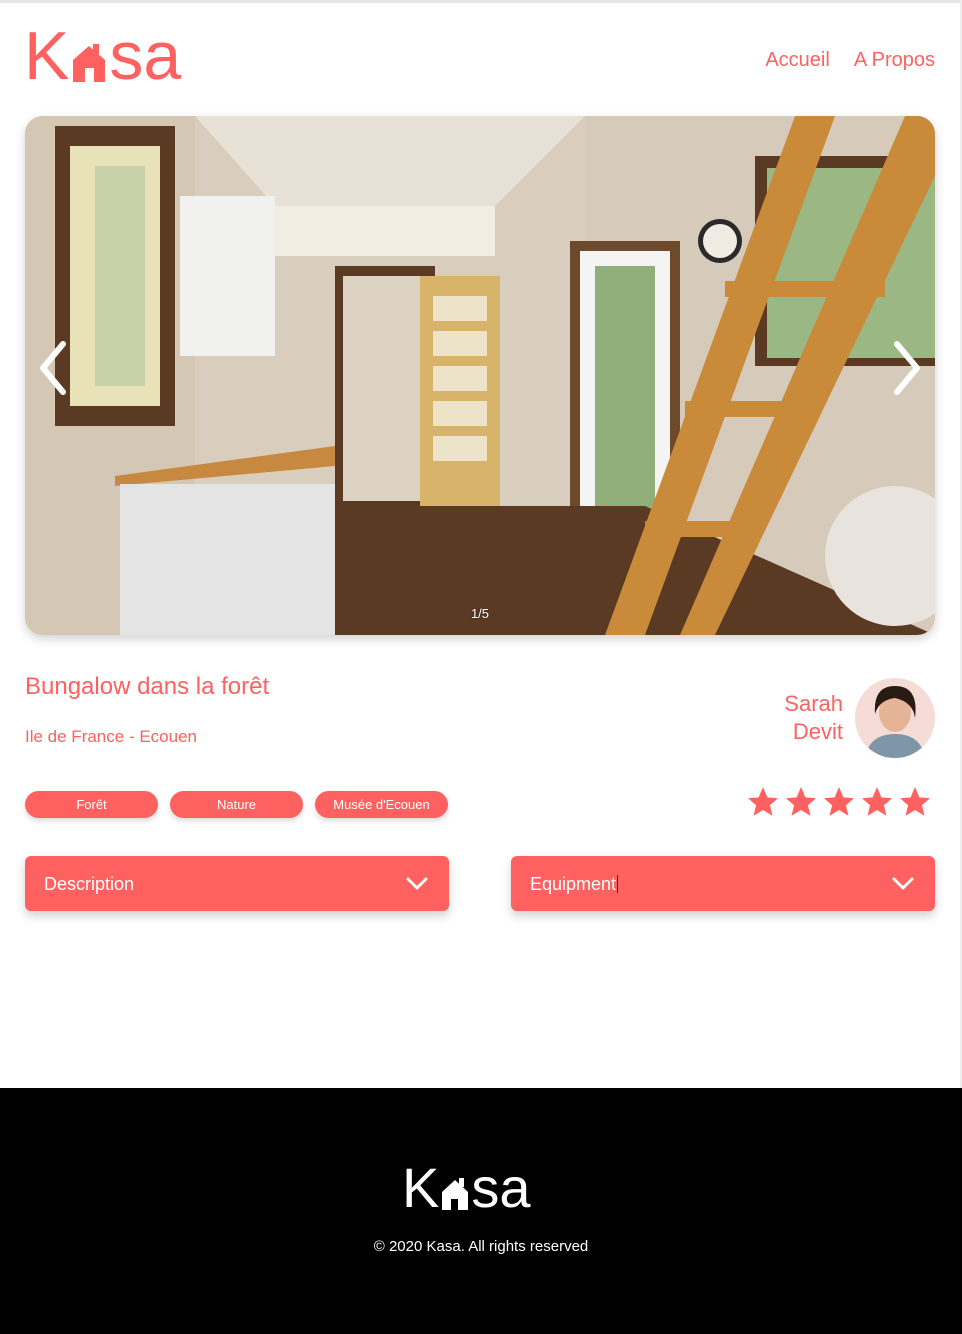  I want to click on carousel-counter: 1/5, so click(480, 613).